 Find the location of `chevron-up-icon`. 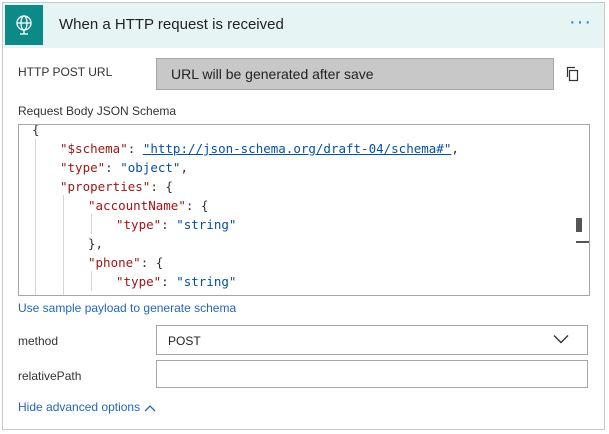

chevron-up-icon is located at coordinates (150, 408).